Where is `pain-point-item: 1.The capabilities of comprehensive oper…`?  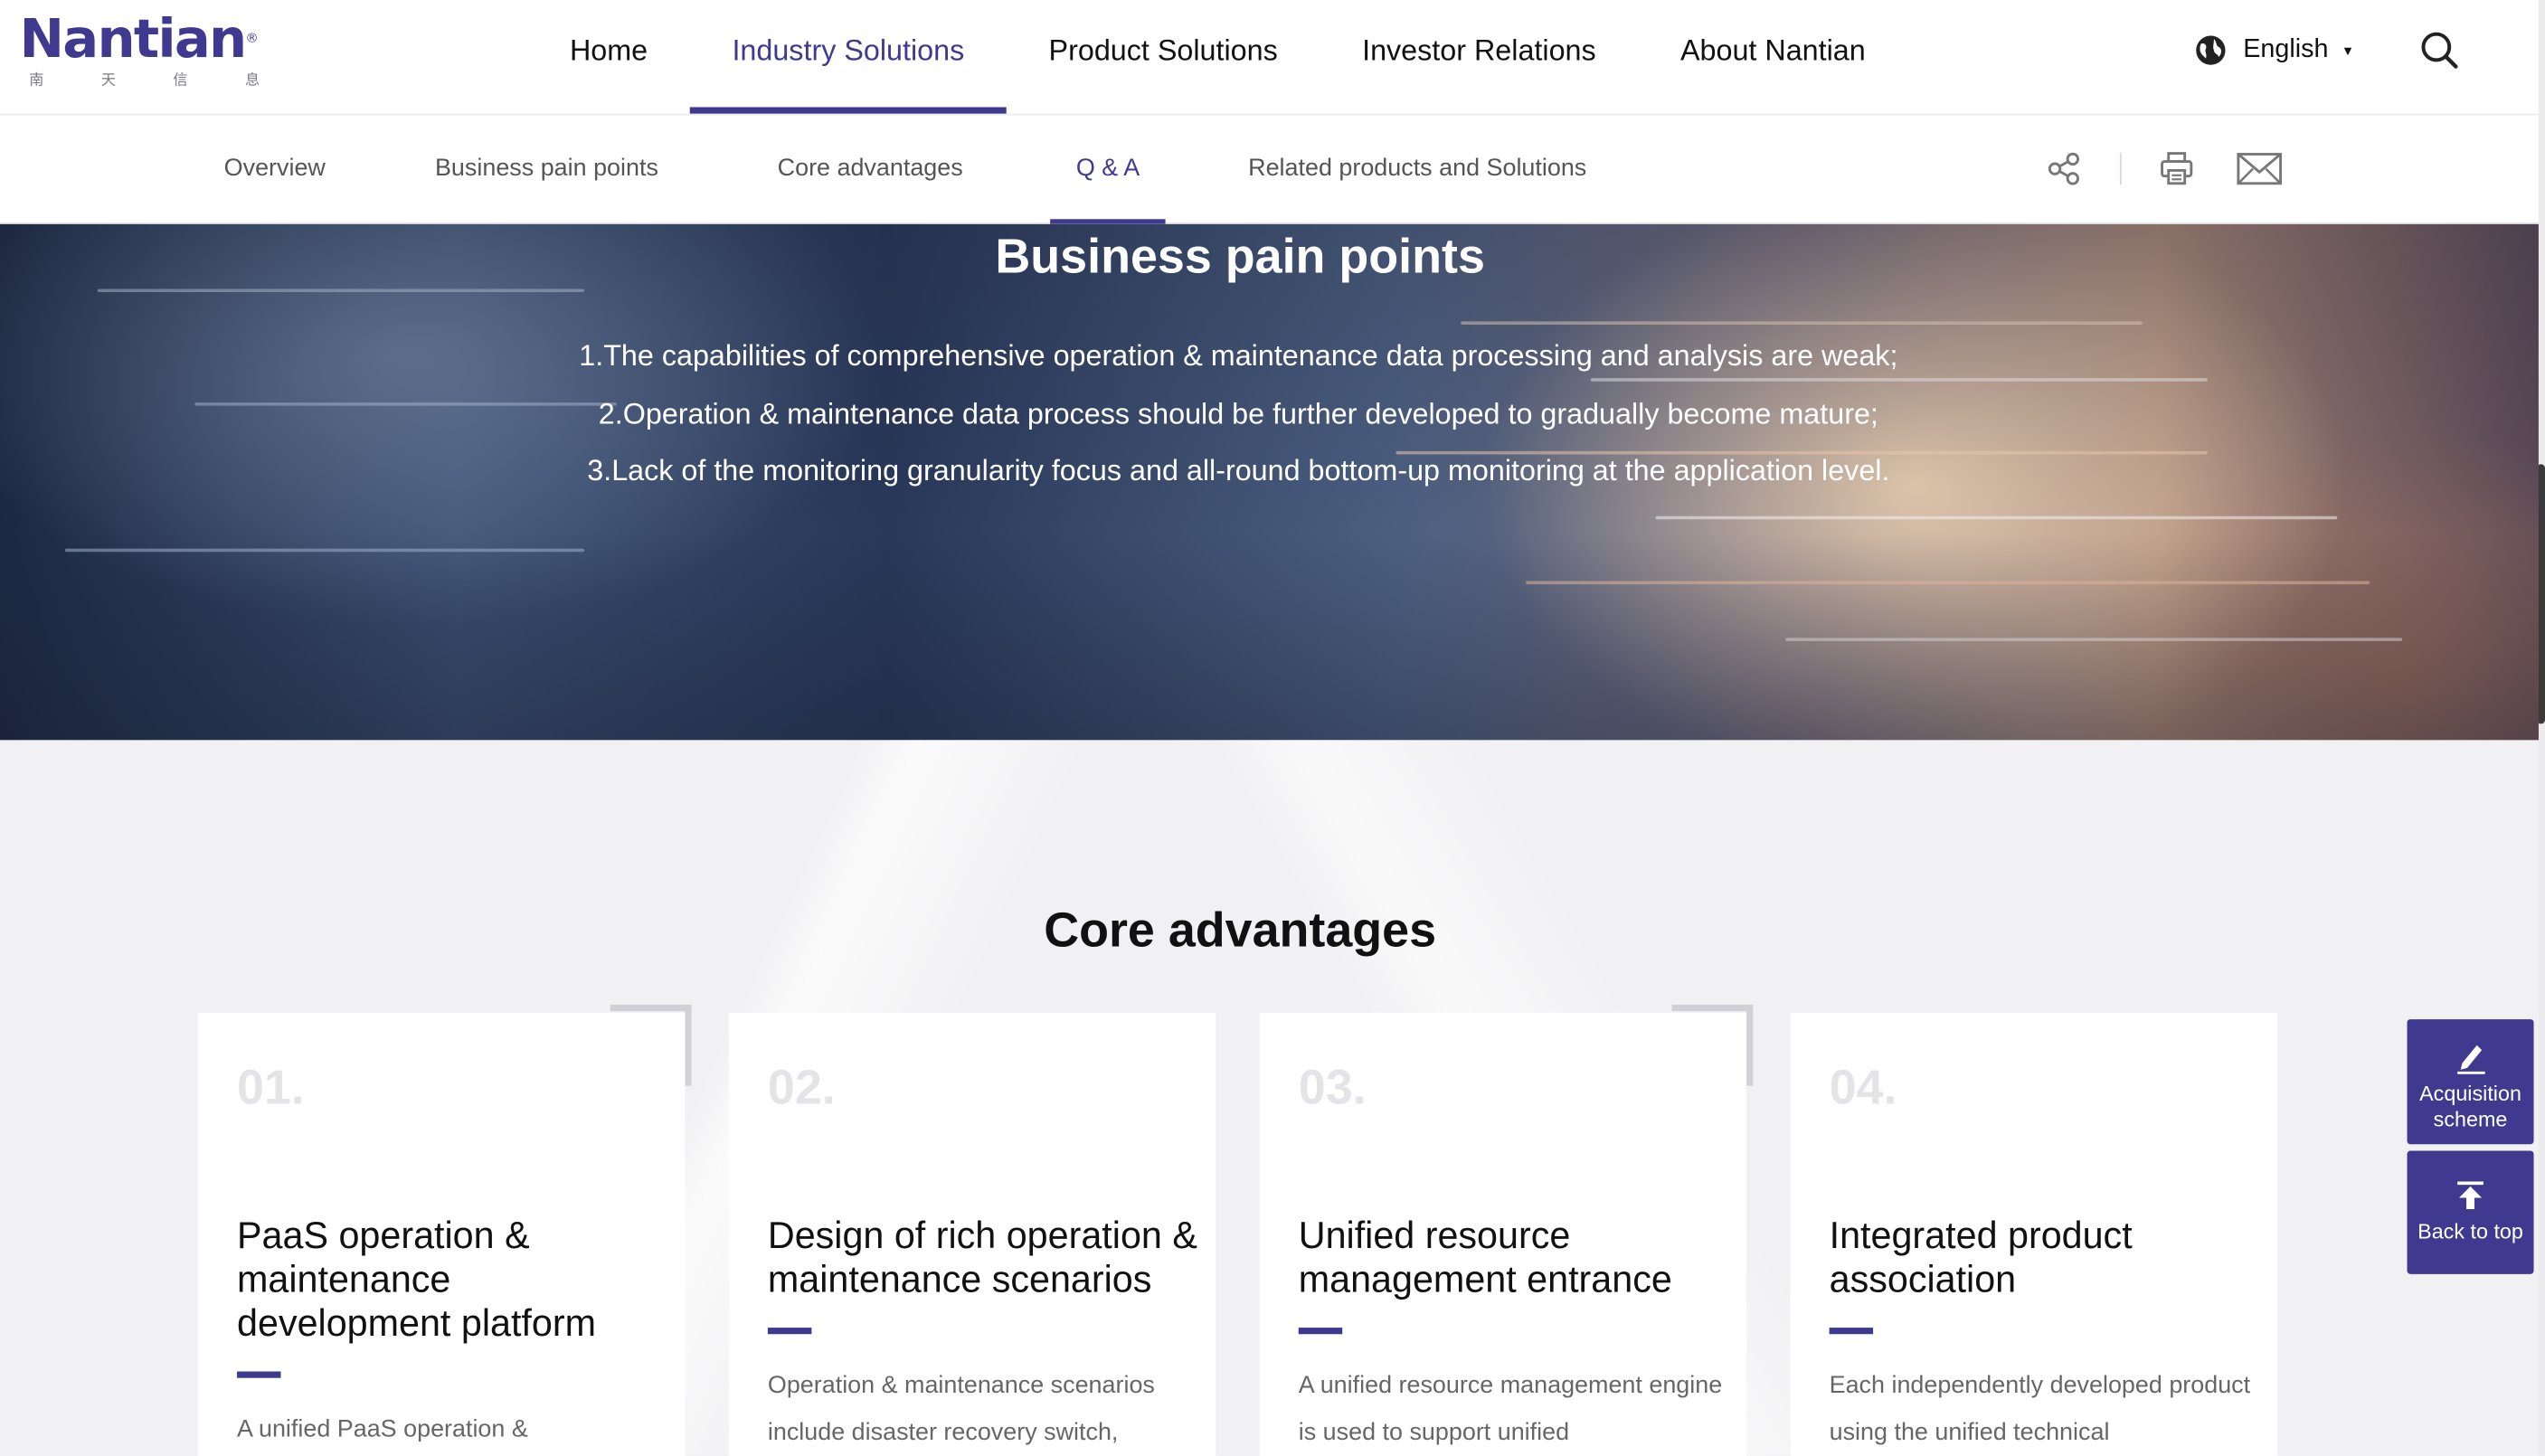
pain-point-item: 1.The capabilities of comprehensive oper… is located at coordinates (1238, 355).